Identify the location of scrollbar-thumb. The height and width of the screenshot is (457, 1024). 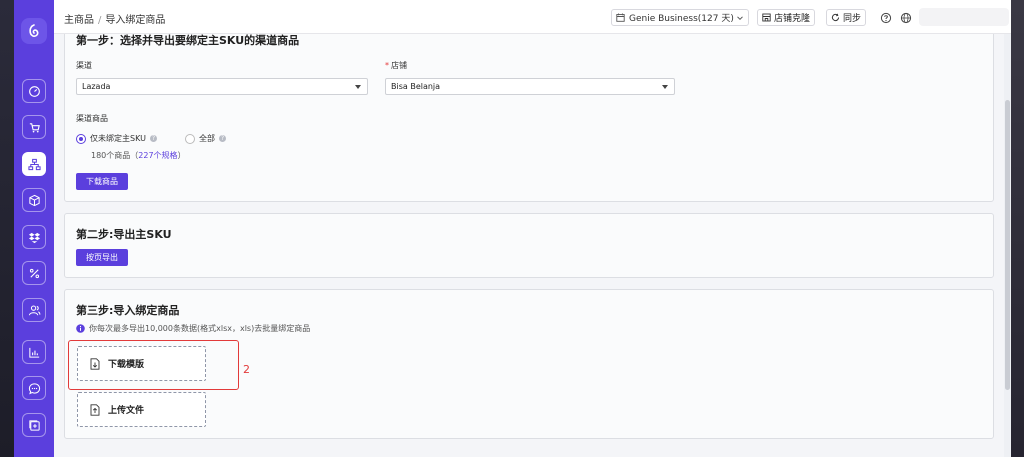
(1007, 245).